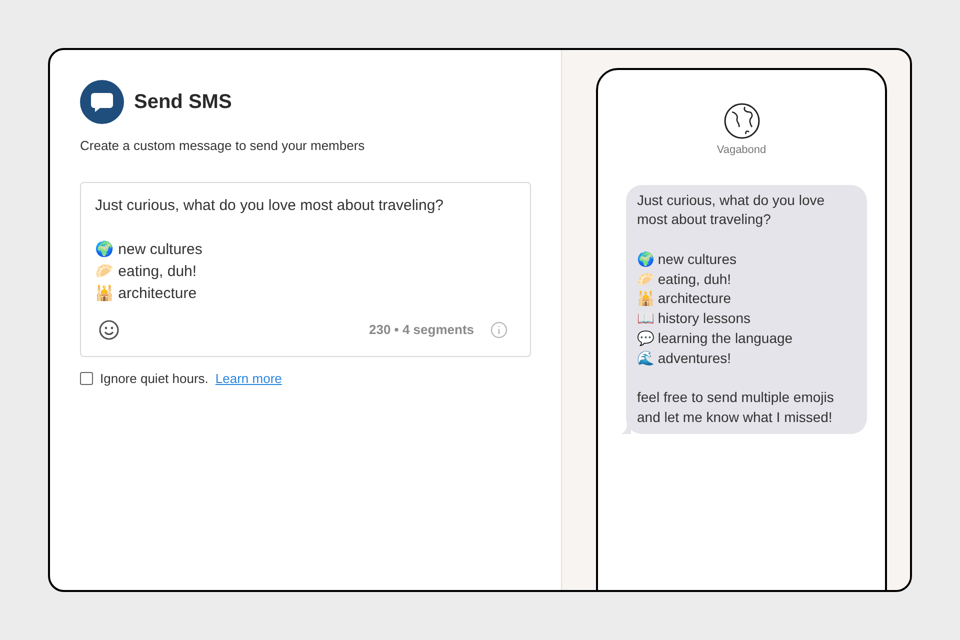 The height and width of the screenshot is (640, 960). Describe the element at coordinates (149, 272) in the screenshot. I see `message-paragraph: 🌍 new cultures 🥟 eating, duh! 🕌 architecture` at that location.